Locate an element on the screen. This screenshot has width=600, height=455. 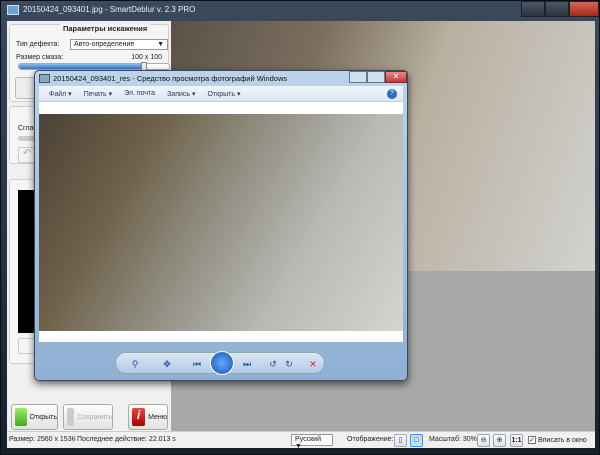
blur-size-value: 100 x 100 is located at coordinates (146, 57).